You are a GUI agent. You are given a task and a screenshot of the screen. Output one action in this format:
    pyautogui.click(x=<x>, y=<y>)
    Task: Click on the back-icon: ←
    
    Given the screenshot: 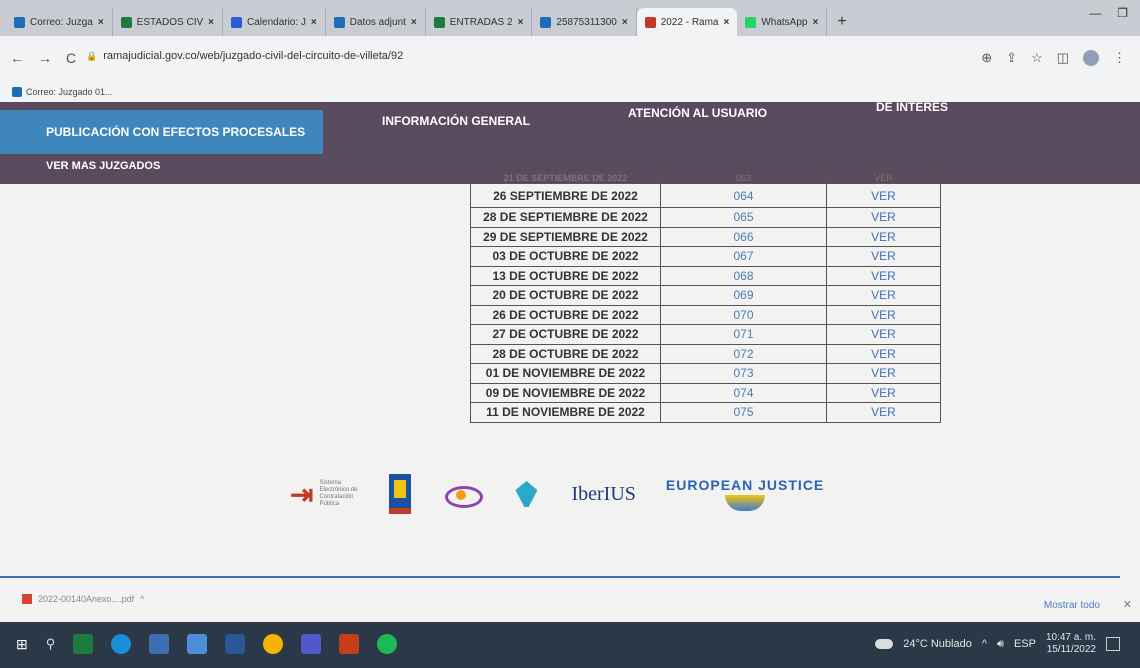 What is the action you would take?
    pyautogui.click(x=17, y=58)
    